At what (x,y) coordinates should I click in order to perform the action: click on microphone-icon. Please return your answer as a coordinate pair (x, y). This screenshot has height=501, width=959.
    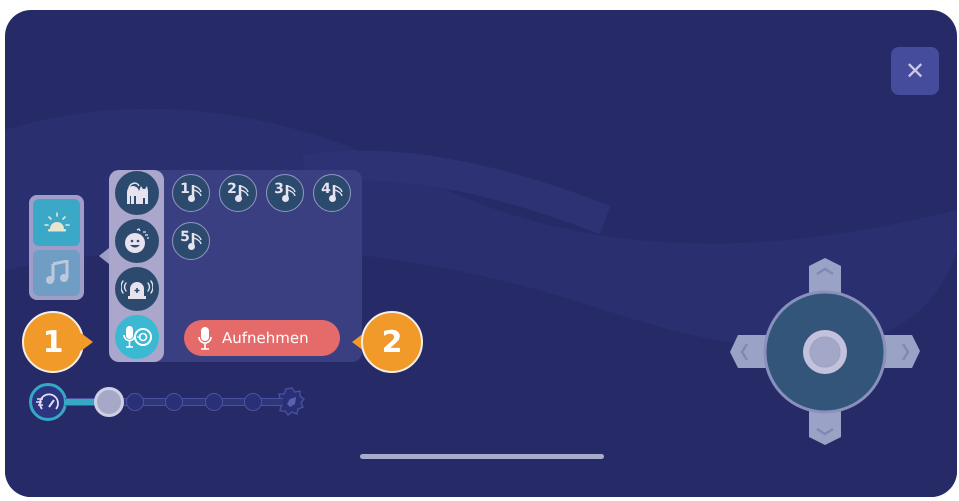
    Looking at the image, I should click on (205, 338).